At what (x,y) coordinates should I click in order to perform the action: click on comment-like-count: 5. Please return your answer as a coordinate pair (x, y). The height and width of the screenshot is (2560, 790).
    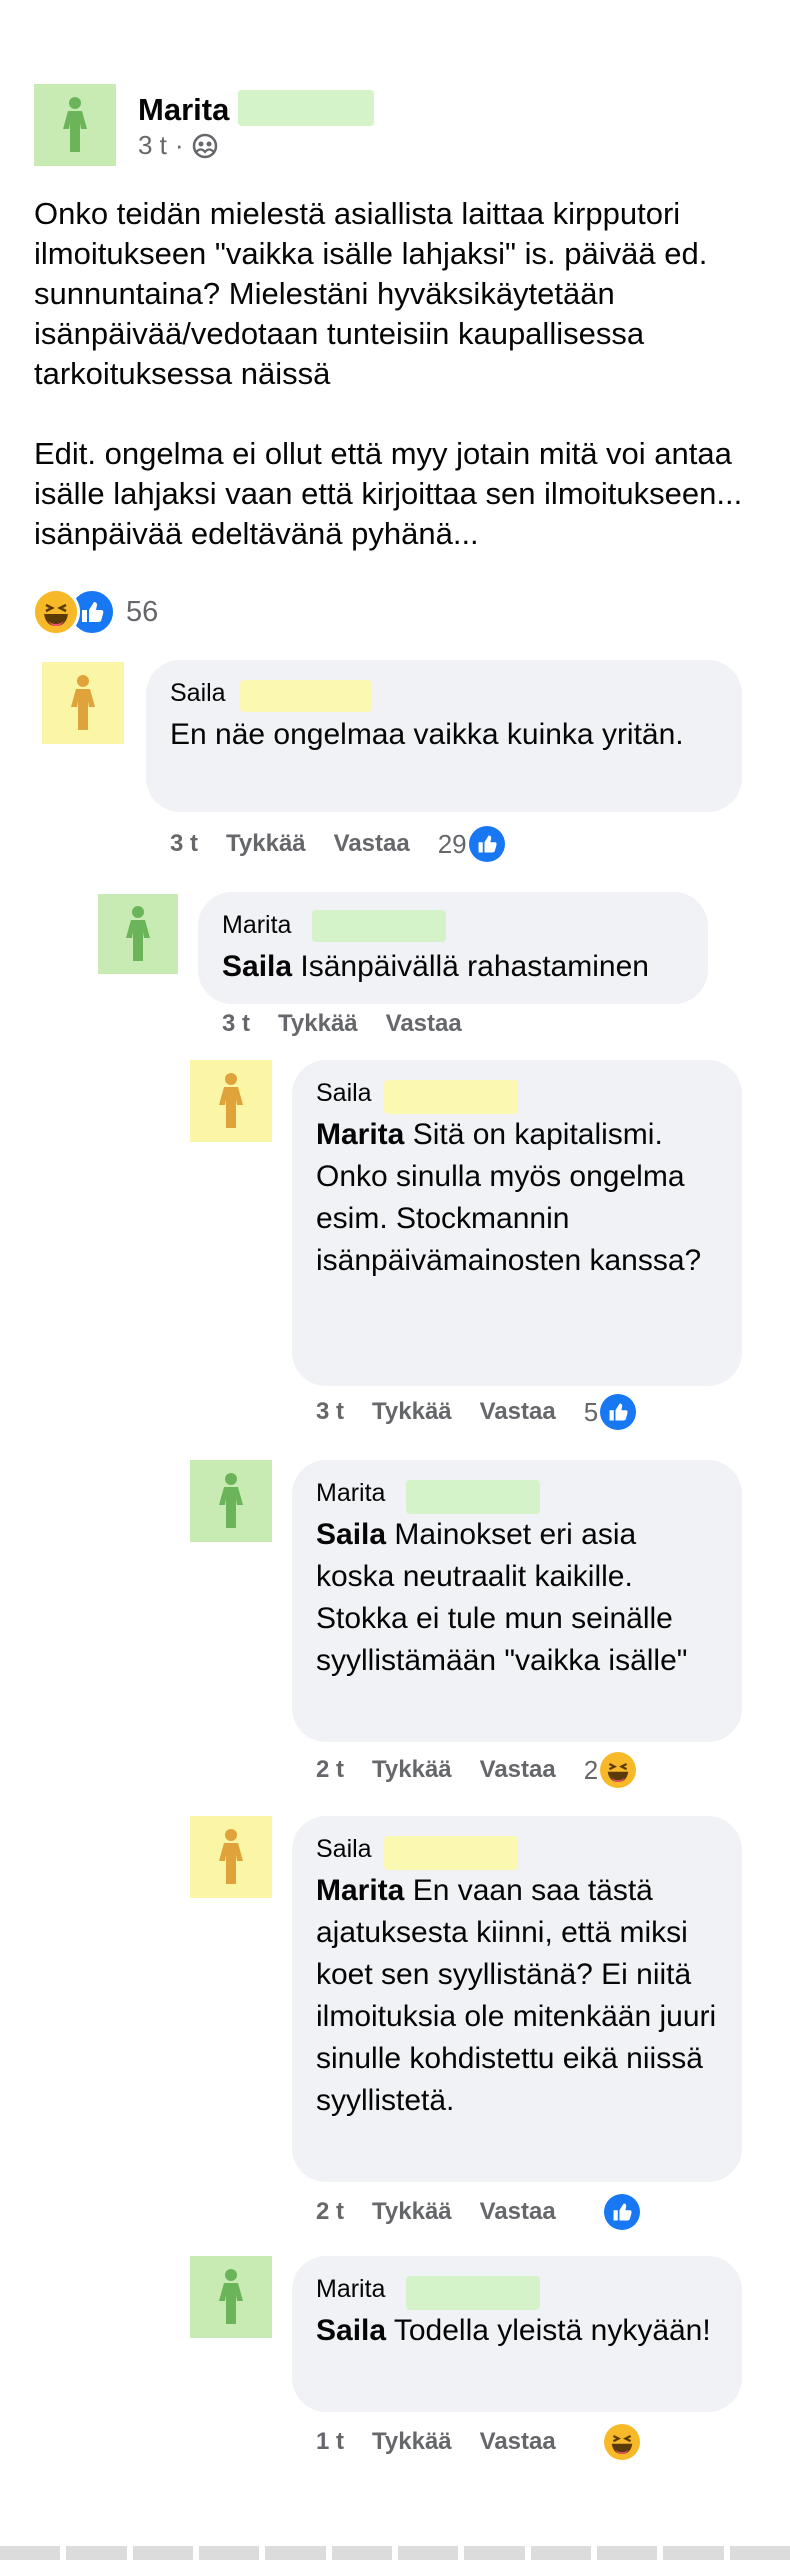
    Looking at the image, I should click on (610, 1412).